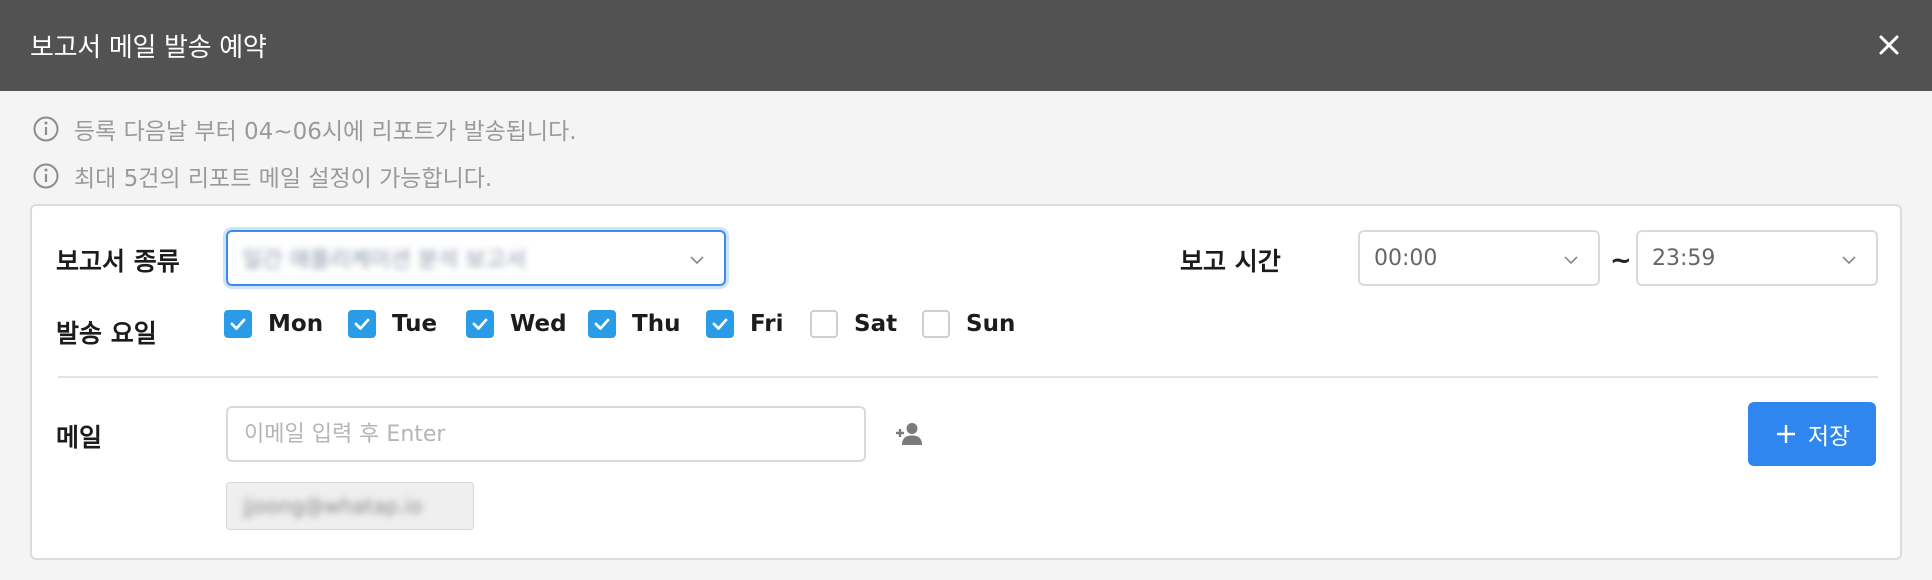 The height and width of the screenshot is (580, 1932). I want to click on day-checkbox-mon: Mon, so click(273, 324).